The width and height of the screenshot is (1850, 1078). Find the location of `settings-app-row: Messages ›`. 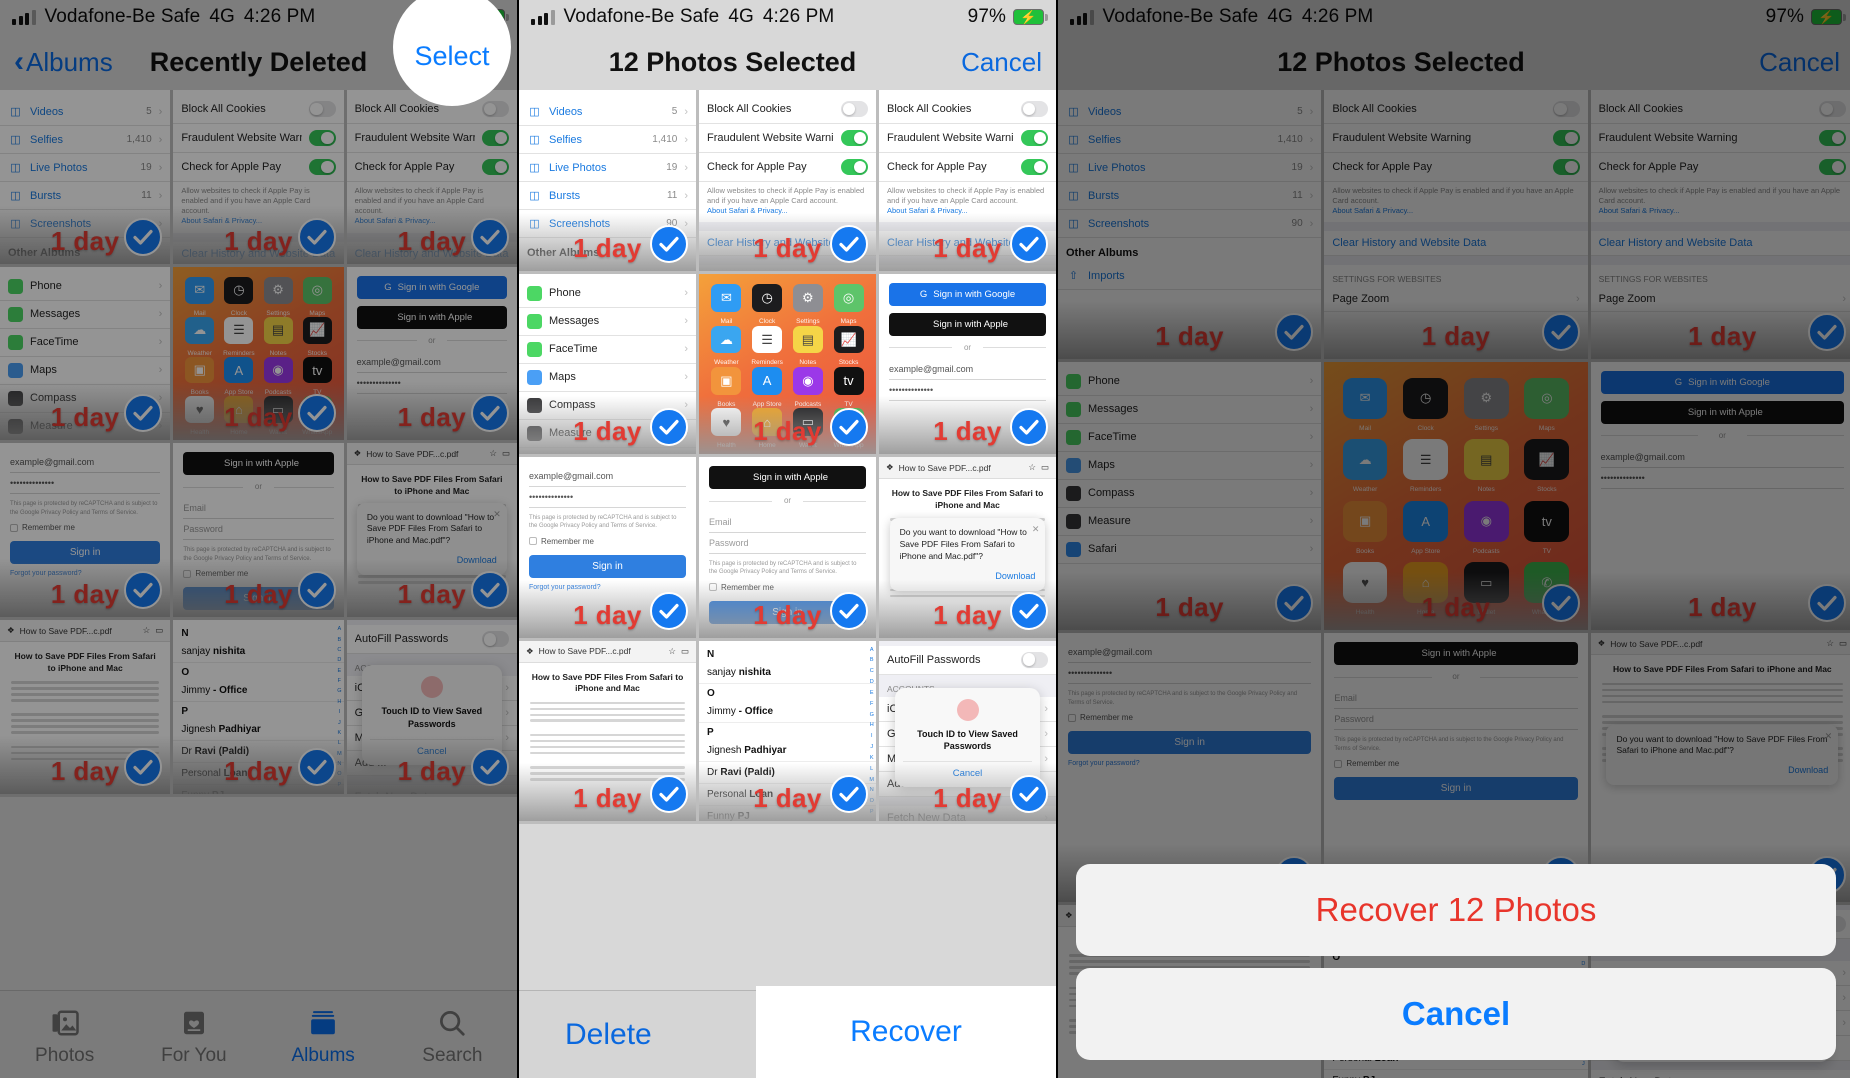

settings-app-row: Messages › is located at coordinates (85, 315).